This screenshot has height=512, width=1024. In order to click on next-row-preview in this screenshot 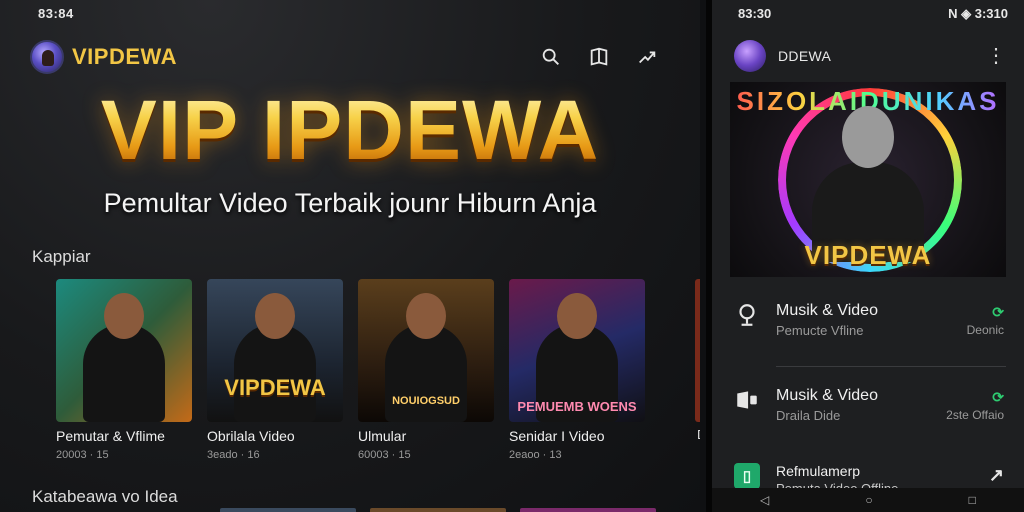, I will do `click(438, 510)`.